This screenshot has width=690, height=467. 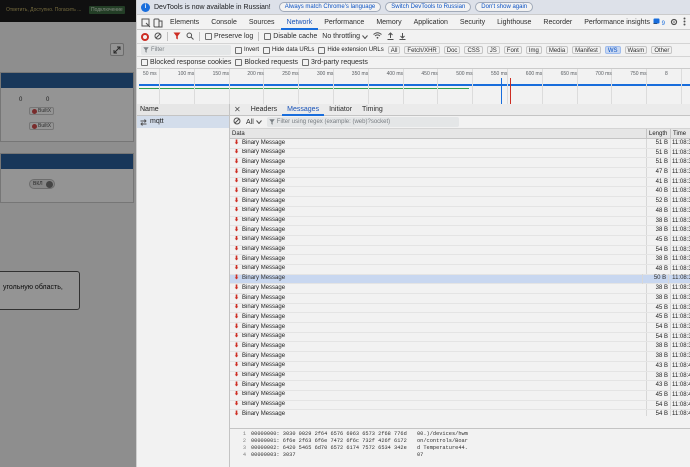 What do you see at coordinates (390, 36) in the screenshot?
I see `import-har-icon` at bounding box center [390, 36].